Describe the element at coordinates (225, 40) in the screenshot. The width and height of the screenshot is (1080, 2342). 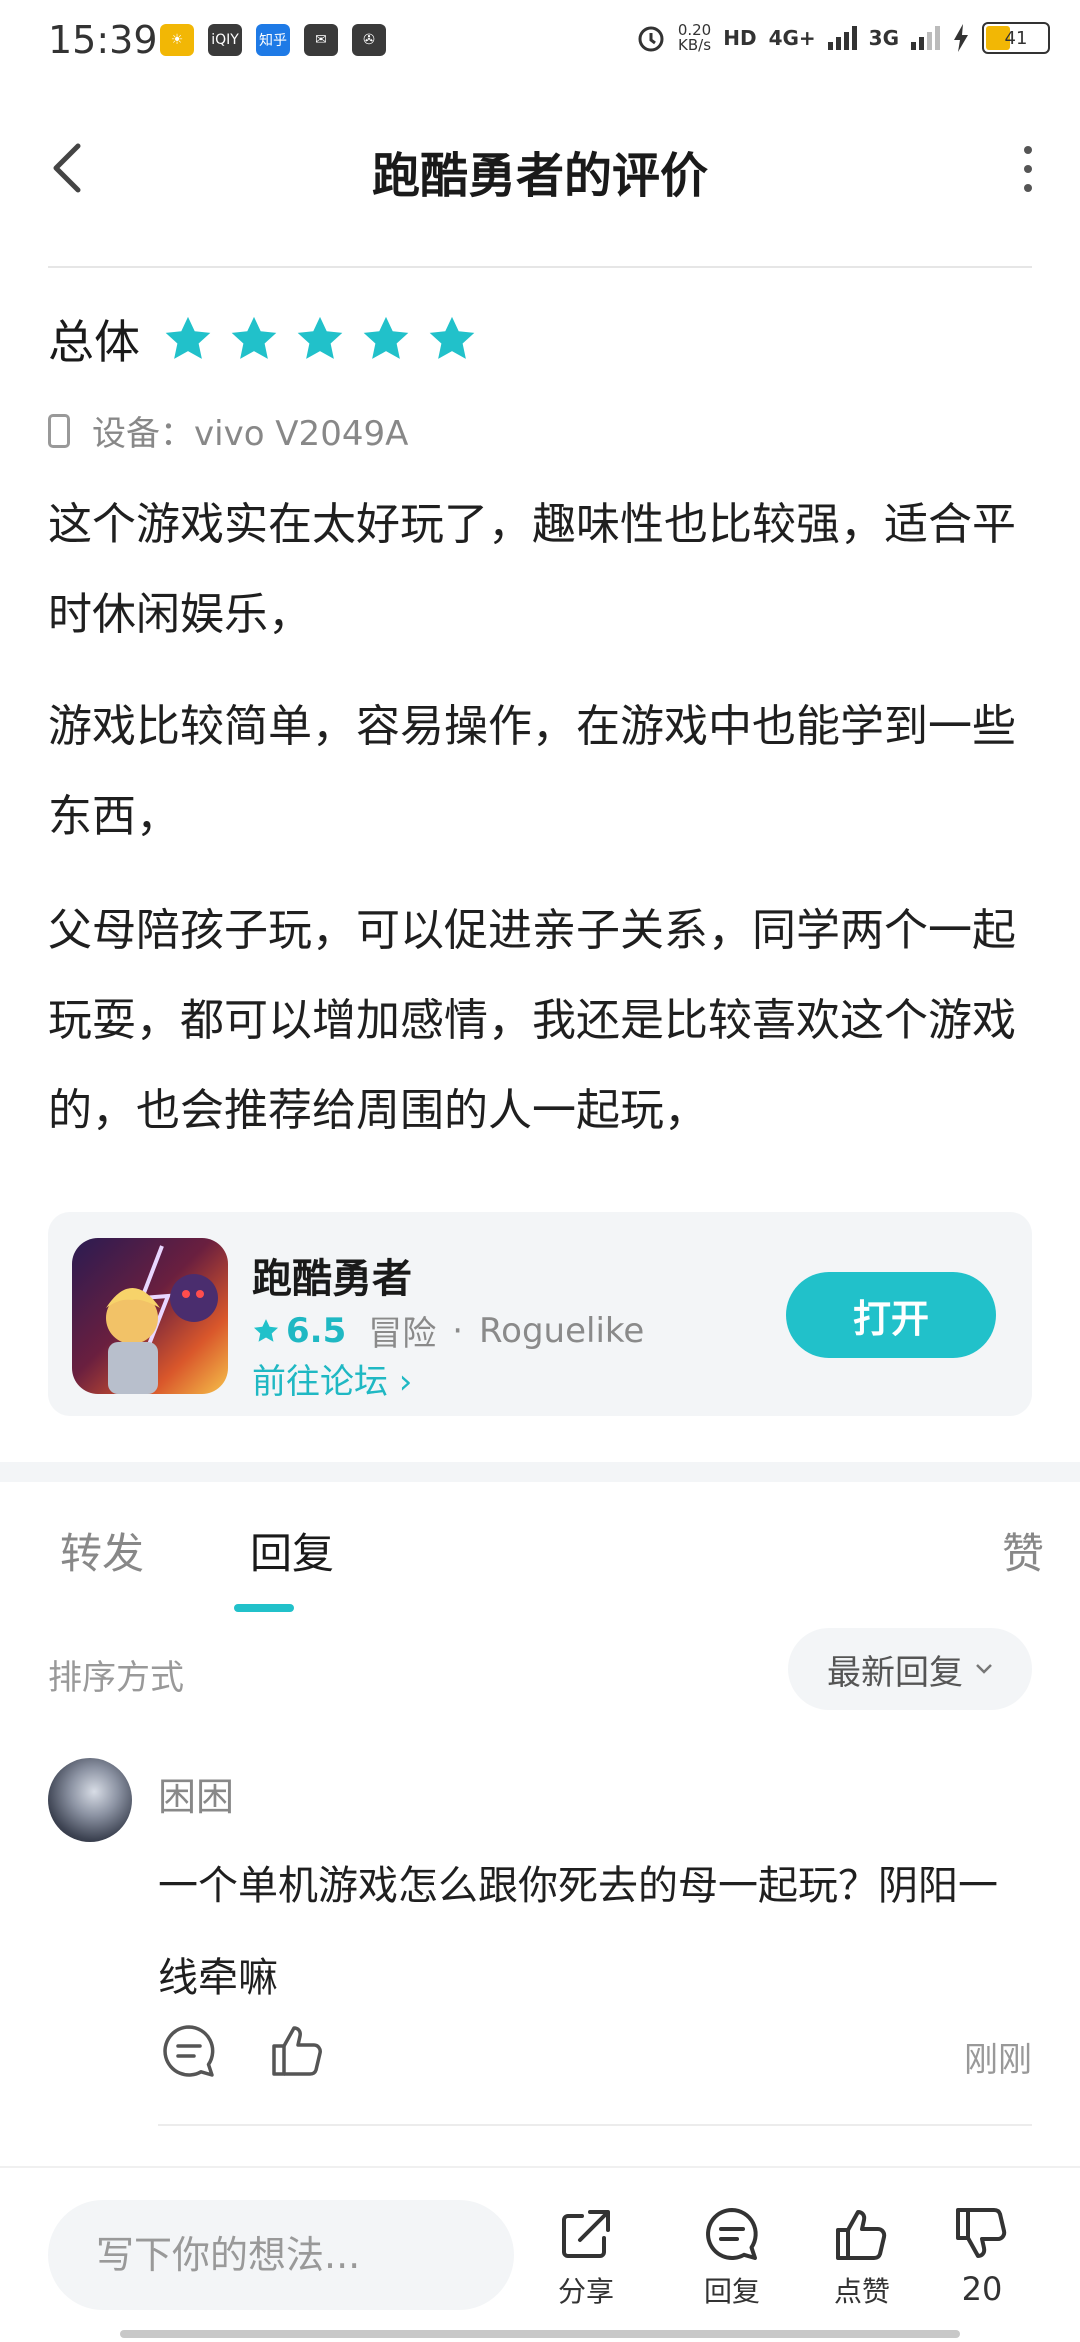
I see `iqiyi-icon: iQIY` at that location.